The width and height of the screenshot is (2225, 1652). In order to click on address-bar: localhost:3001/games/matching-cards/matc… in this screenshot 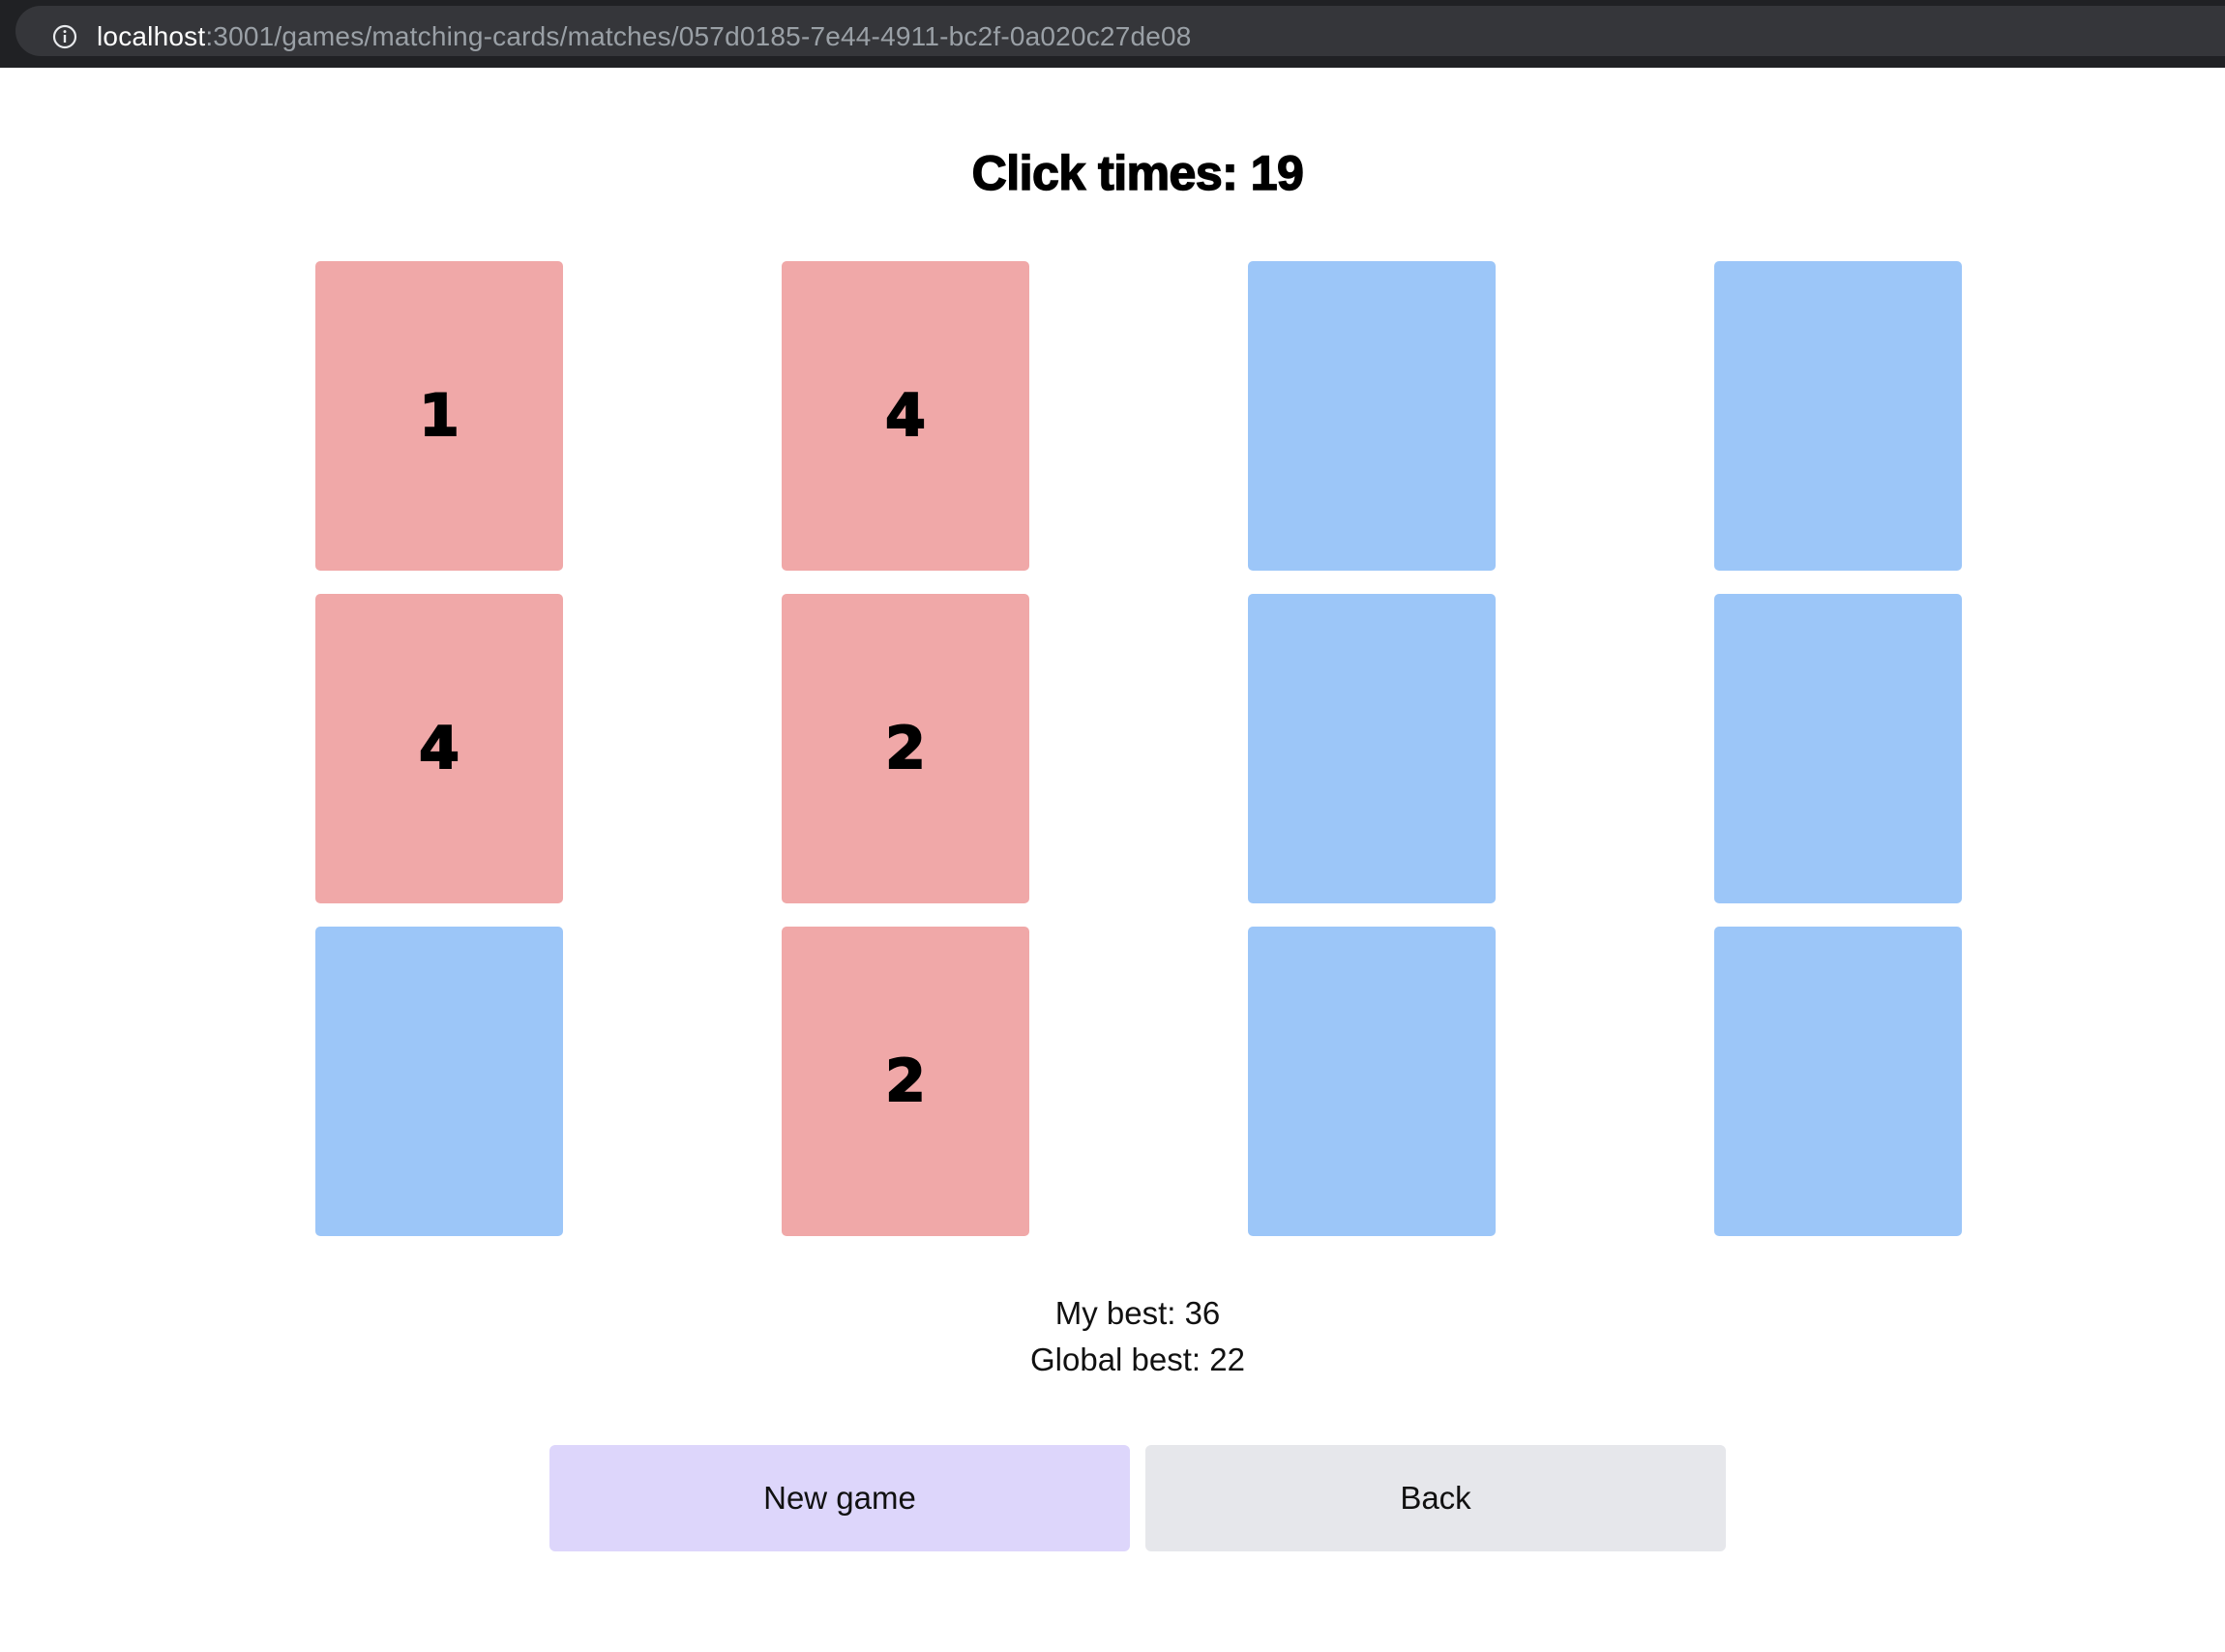, I will do `click(1120, 31)`.